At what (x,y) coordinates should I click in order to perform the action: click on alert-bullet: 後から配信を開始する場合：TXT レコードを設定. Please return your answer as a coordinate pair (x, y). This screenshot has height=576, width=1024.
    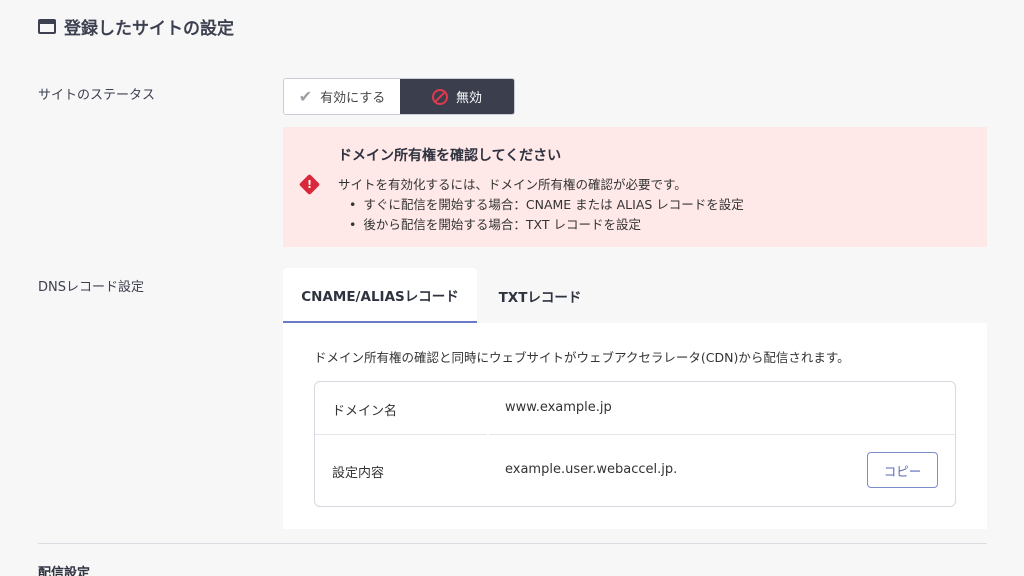
    Looking at the image, I should click on (548, 225).